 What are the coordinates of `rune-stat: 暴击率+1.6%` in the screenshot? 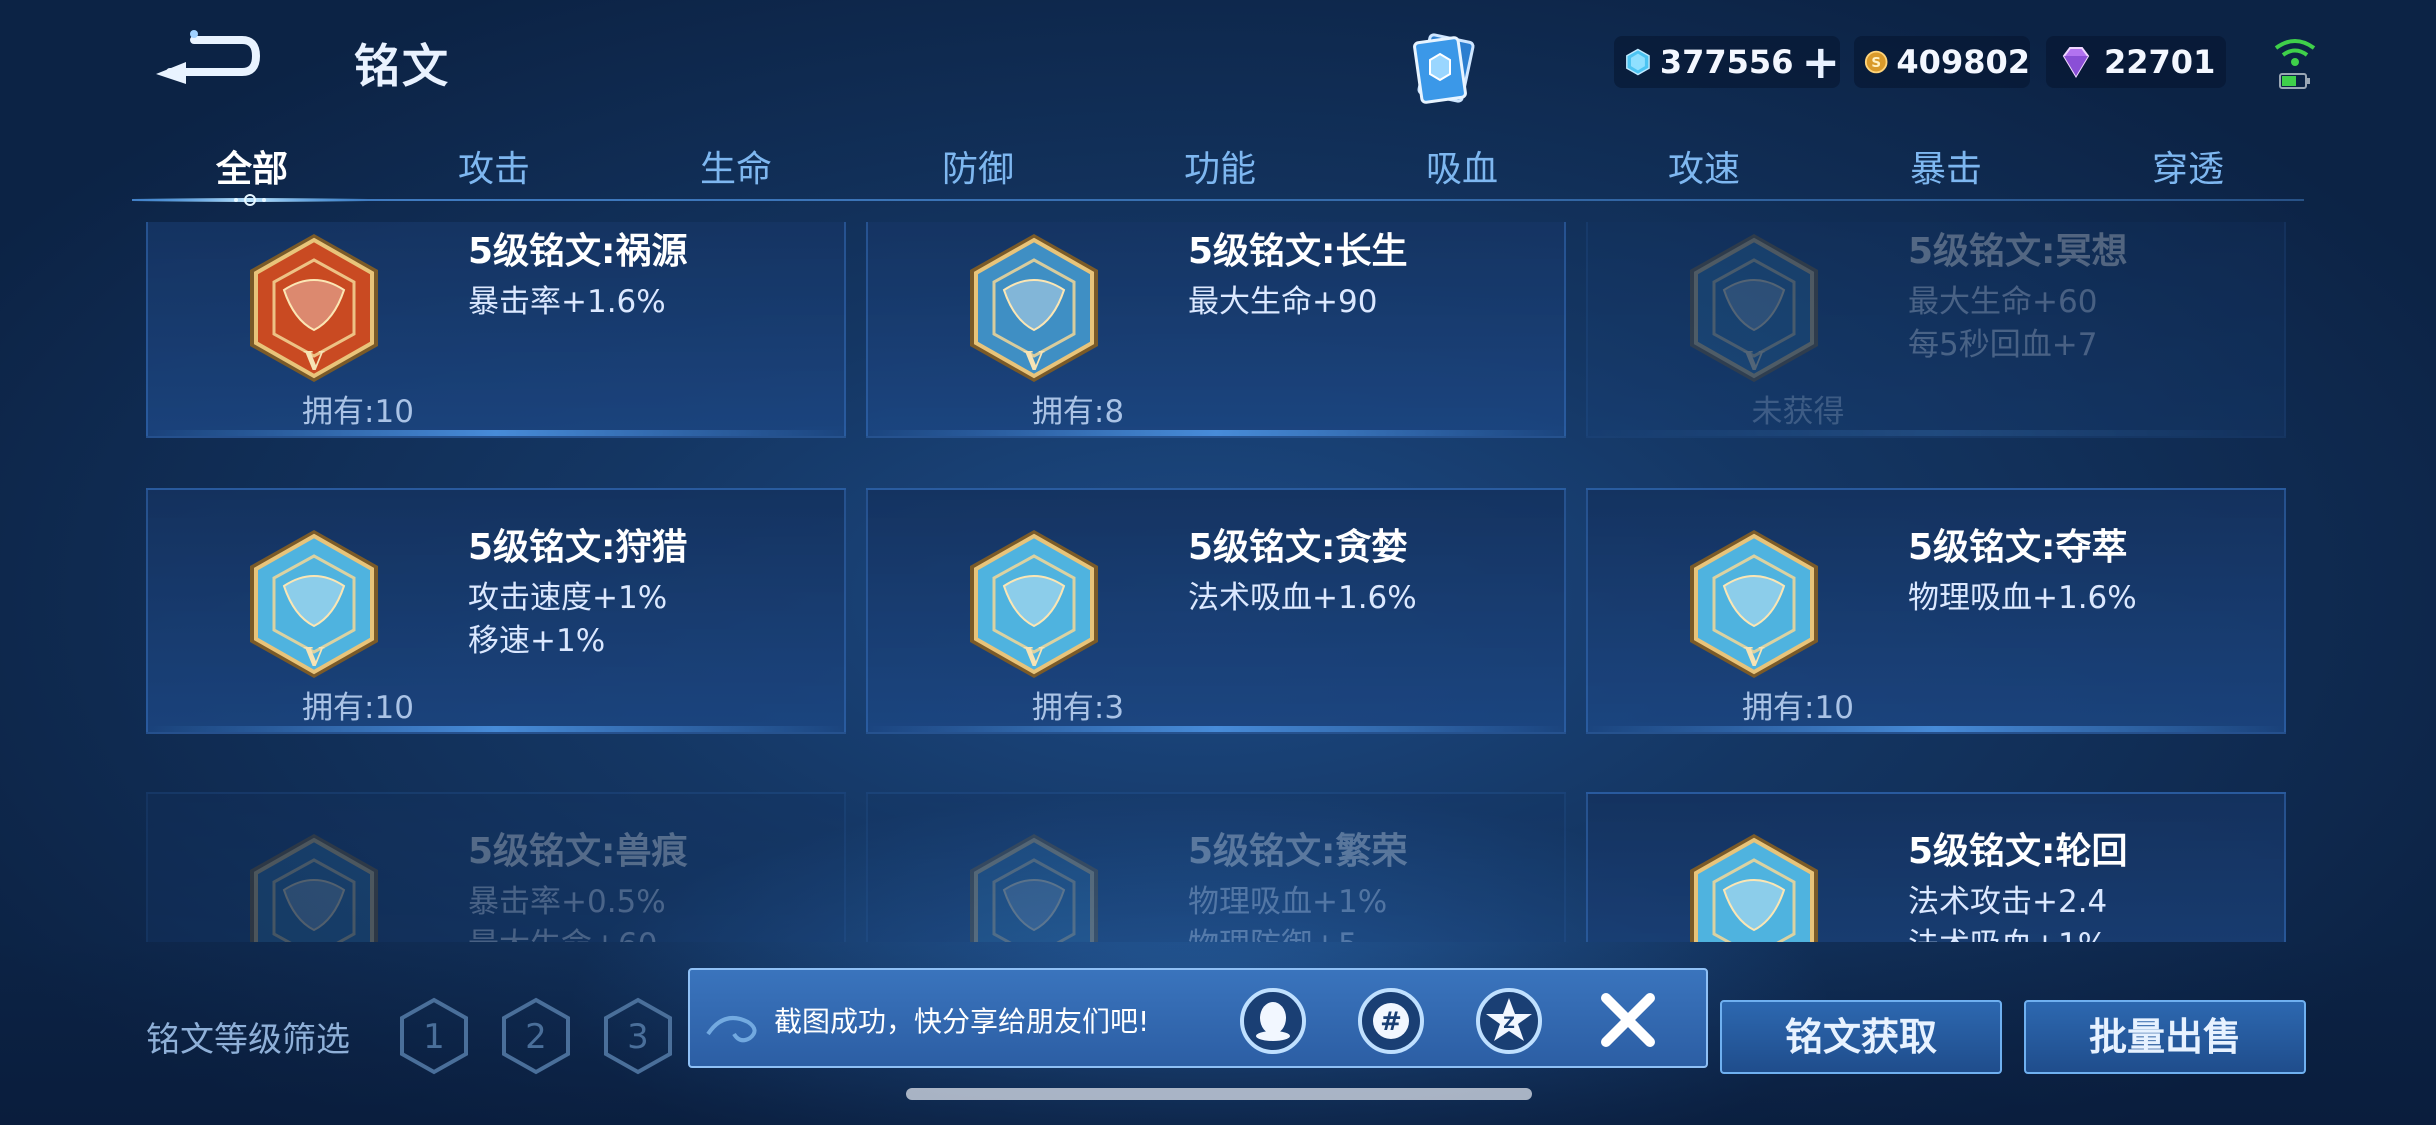 It's located at (567, 302).